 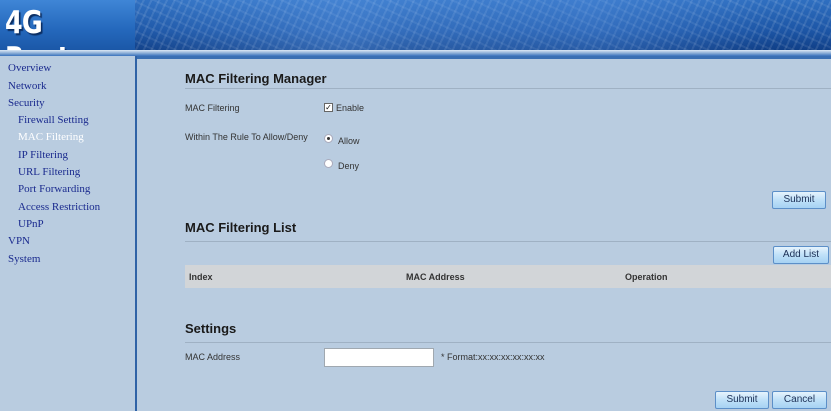 What do you see at coordinates (201, 277) in the screenshot?
I see `column-header-index: Index` at bounding box center [201, 277].